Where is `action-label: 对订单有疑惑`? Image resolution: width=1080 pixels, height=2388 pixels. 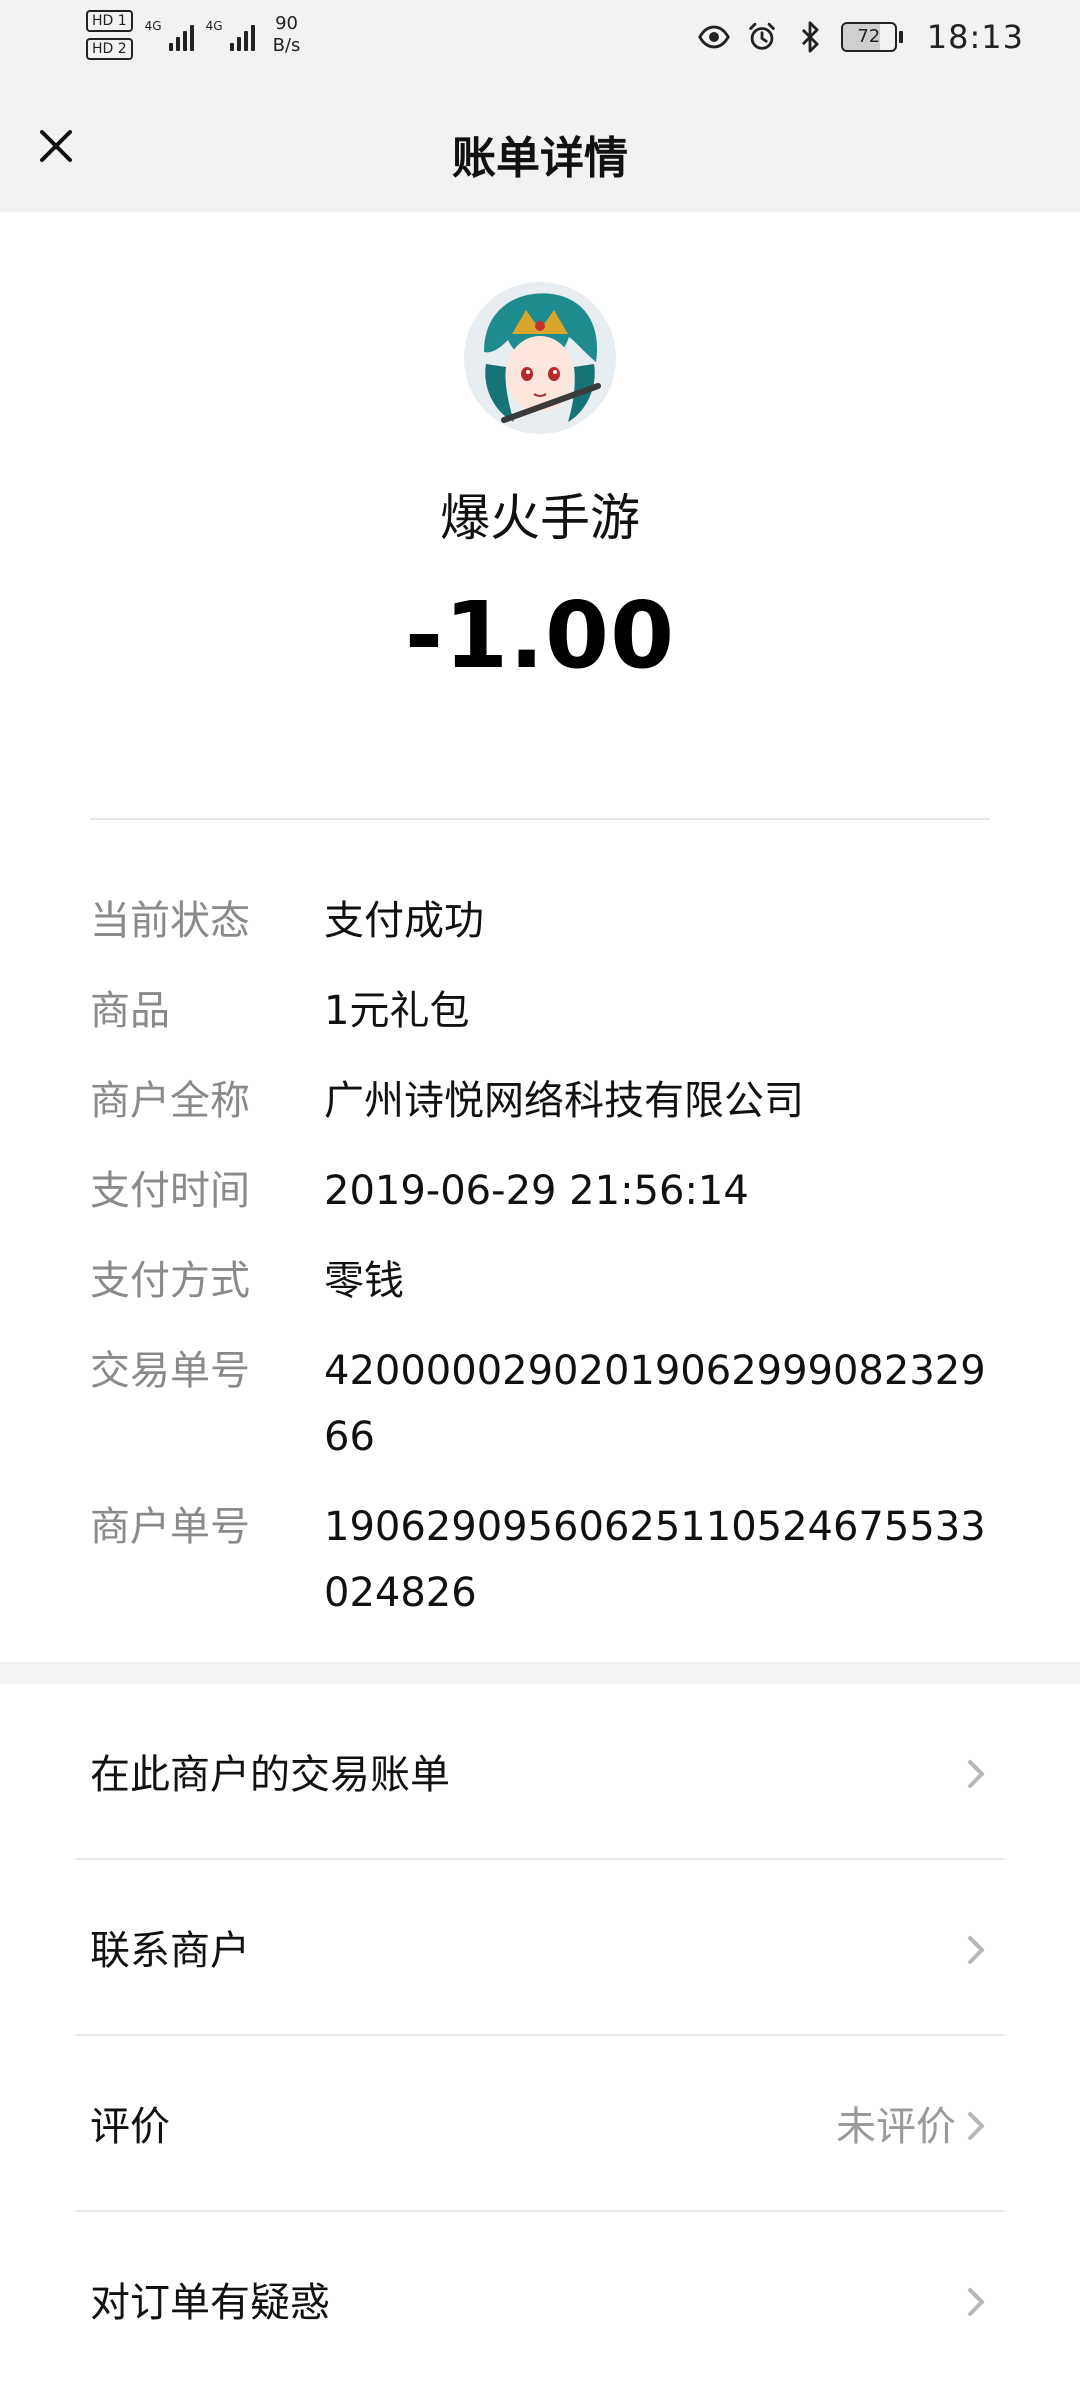
action-label: 对订单有疑惑 is located at coordinates (210, 2303).